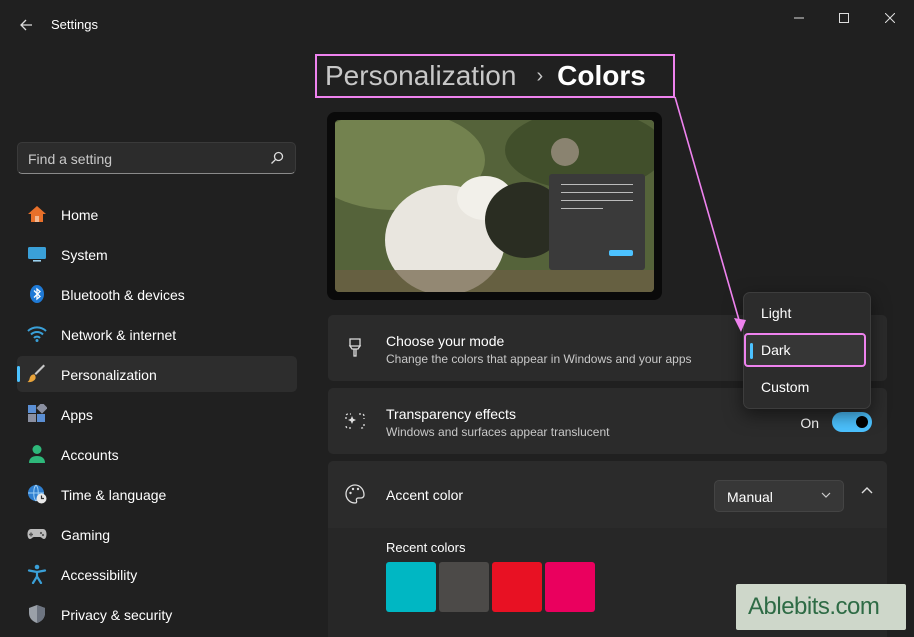 Image resolution: width=914 pixels, height=637 pixels. I want to click on sidebar-item-system: System, so click(157, 254).